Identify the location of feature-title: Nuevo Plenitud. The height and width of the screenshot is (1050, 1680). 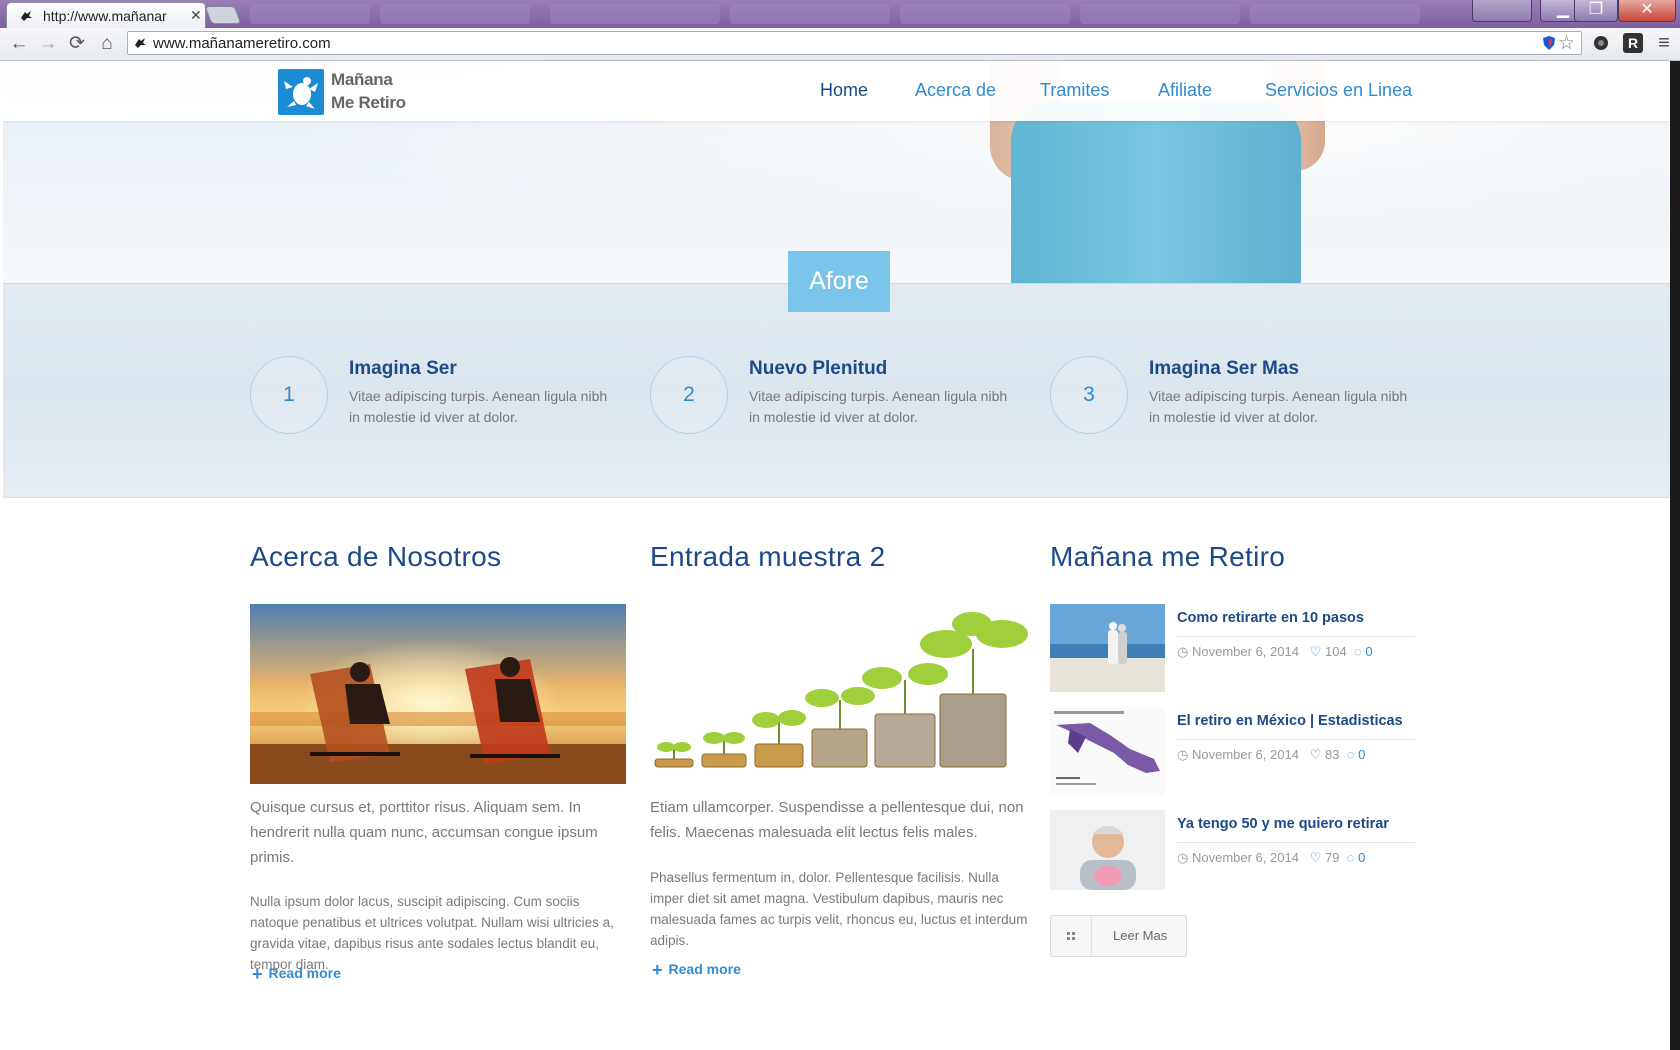
(818, 369).